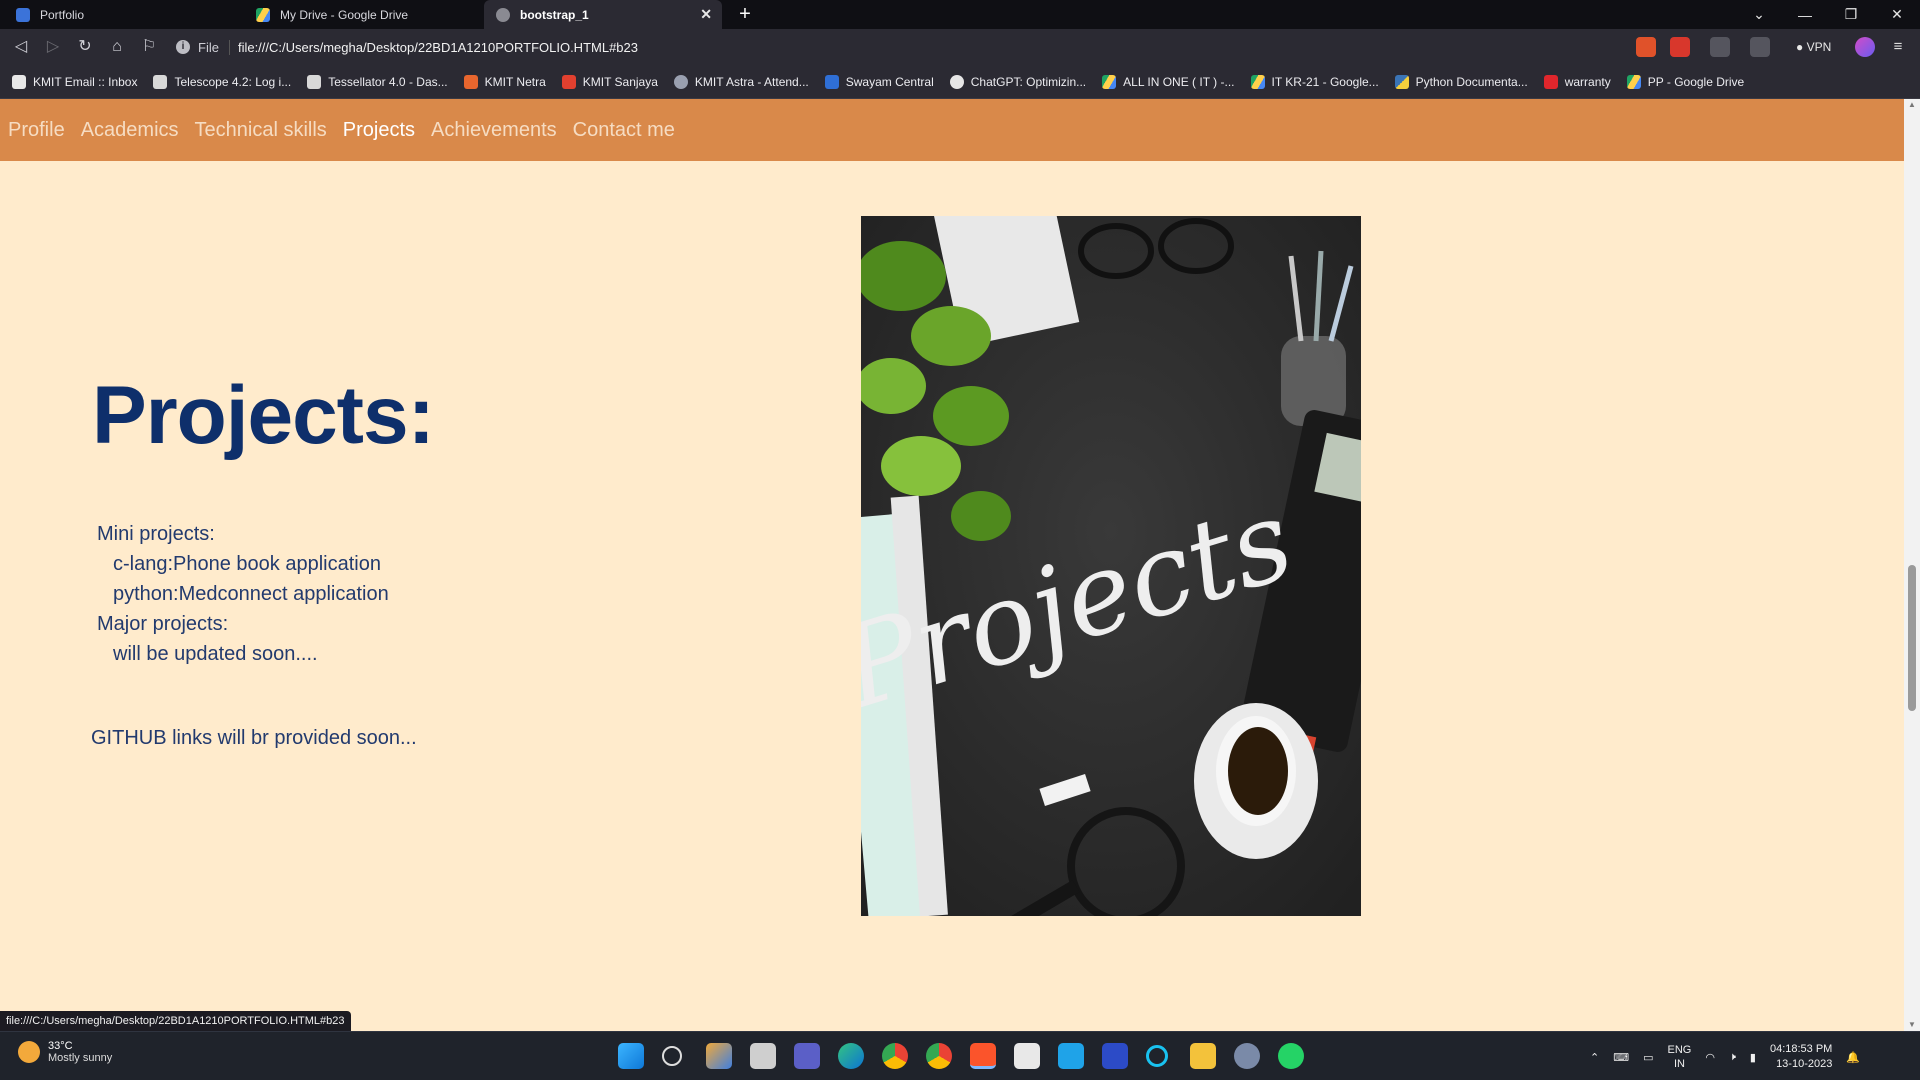  Describe the element at coordinates (1805, 14) in the screenshot. I see `minimize-button: —` at that location.